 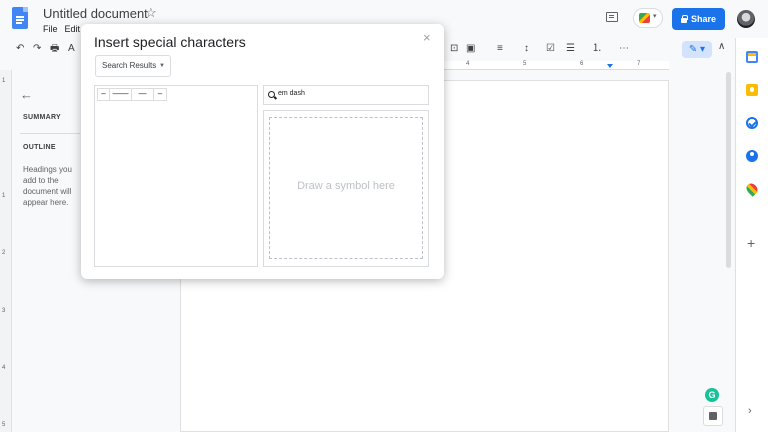 I want to click on collapse-menus-icon: ∧, so click(x=721, y=46).